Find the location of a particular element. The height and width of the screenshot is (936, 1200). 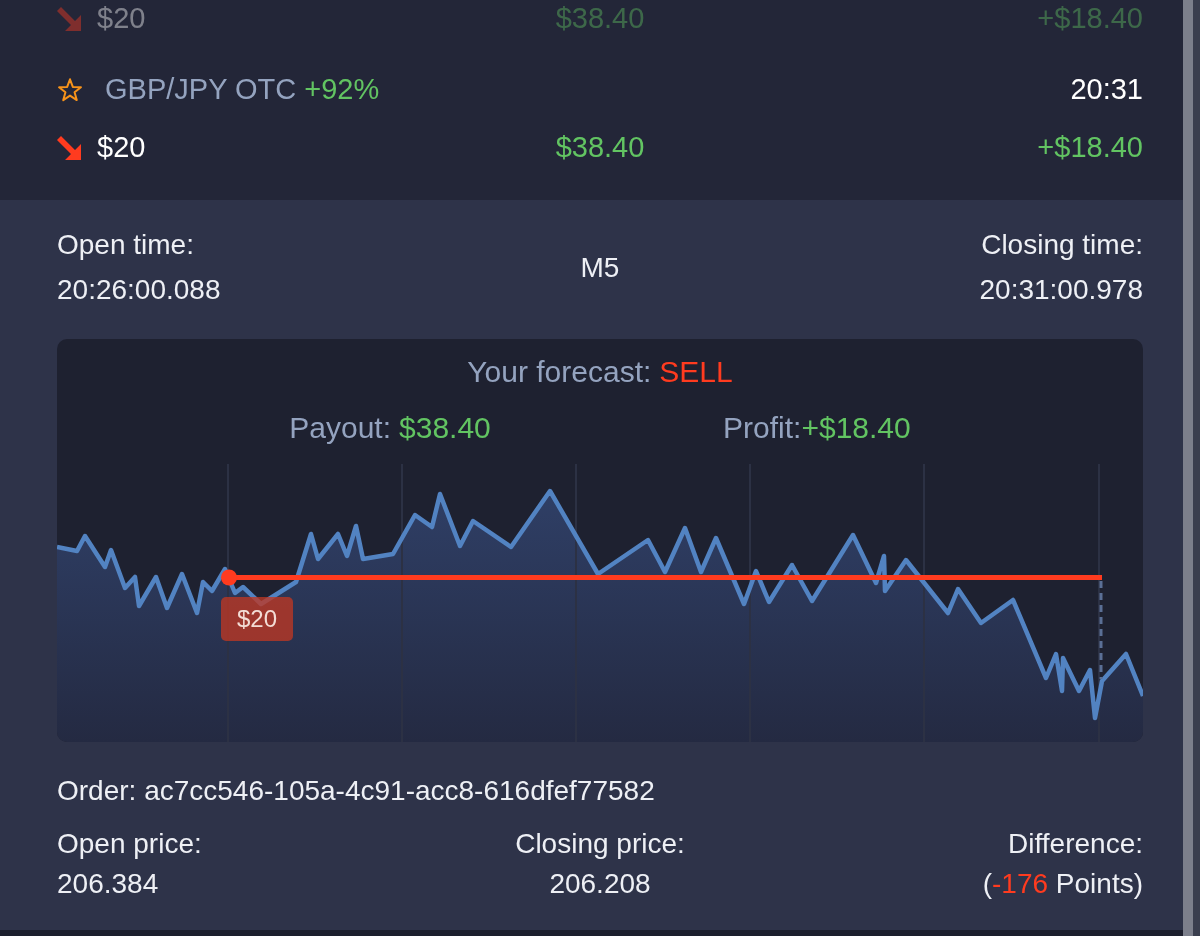

payout-percent: +92% is located at coordinates (342, 90).